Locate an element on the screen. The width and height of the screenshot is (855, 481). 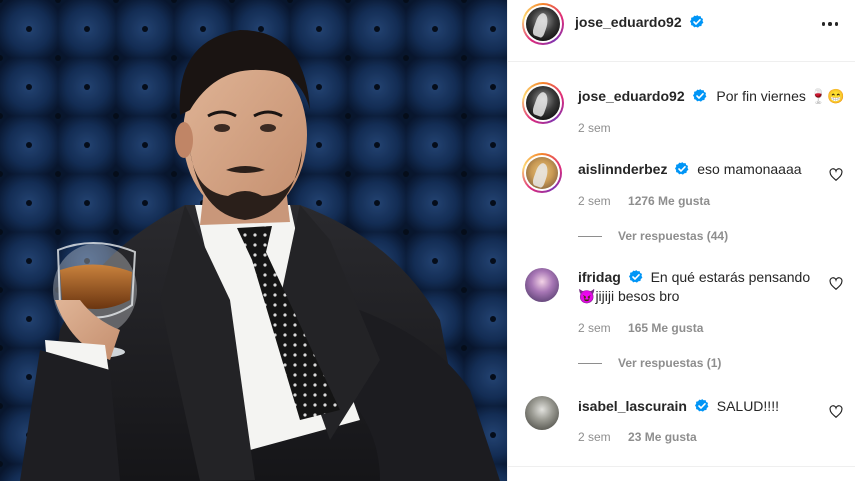
devil-emoji: 😈 is located at coordinates (587, 296).